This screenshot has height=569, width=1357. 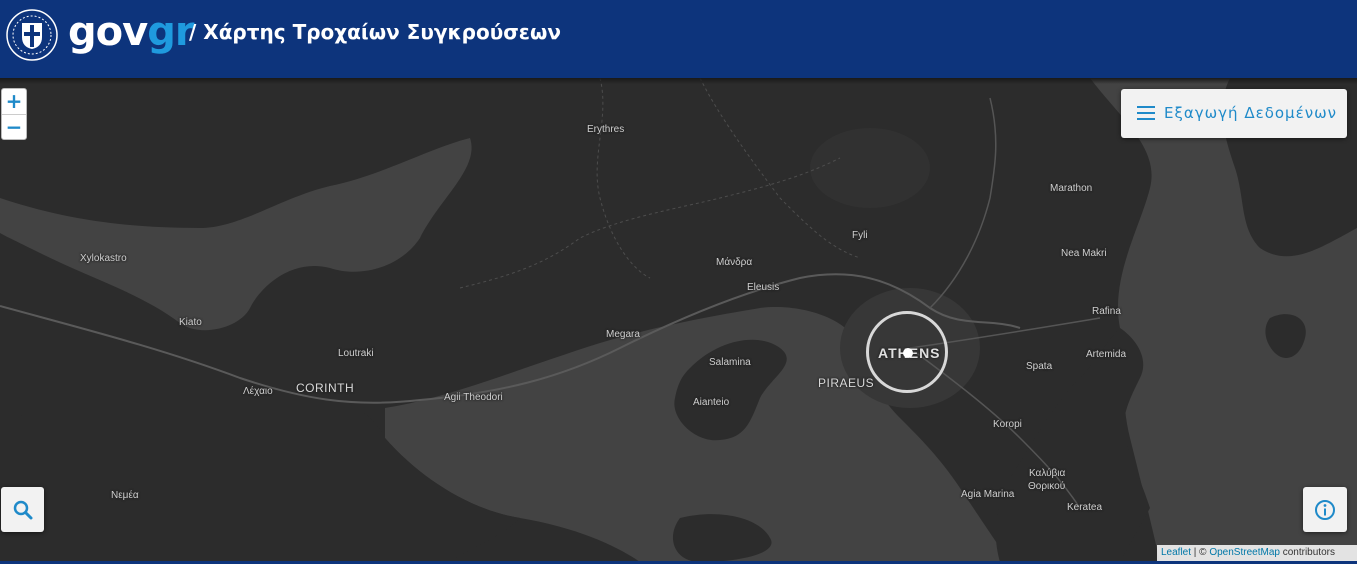 What do you see at coordinates (1047, 473) in the screenshot?
I see `place-label: Καλύβια` at bounding box center [1047, 473].